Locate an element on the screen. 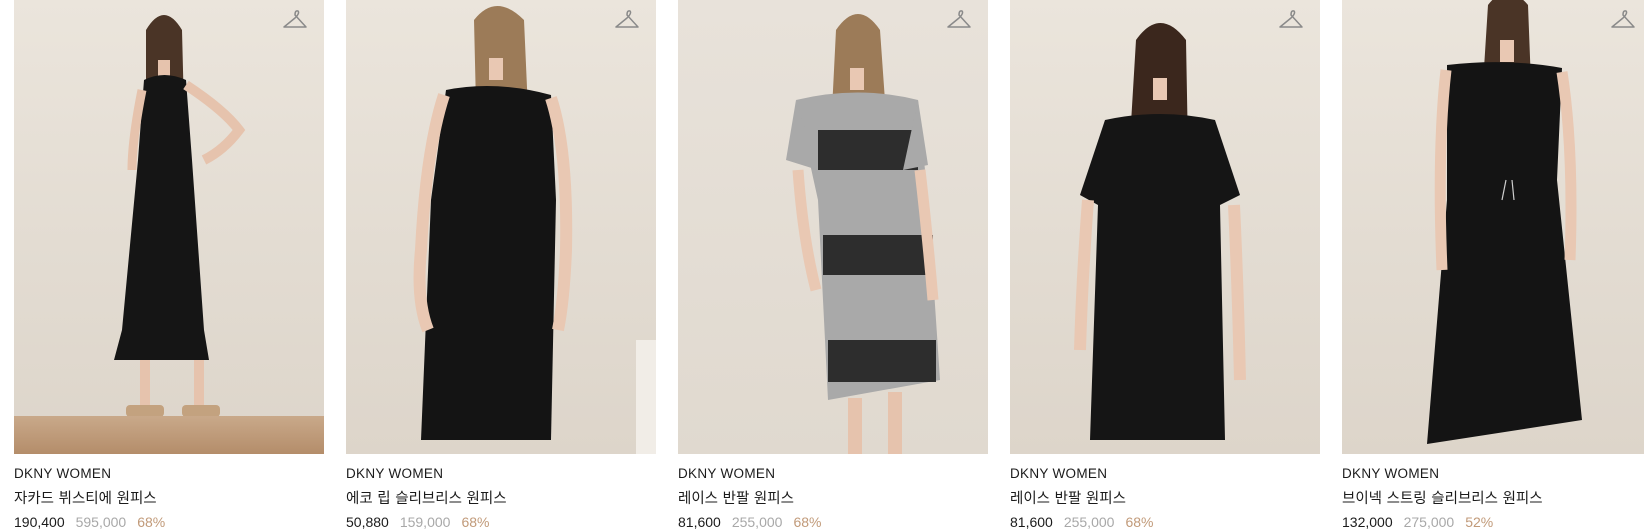  product-name: 자카드 뷔스티에 원피스 is located at coordinates (169, 497).